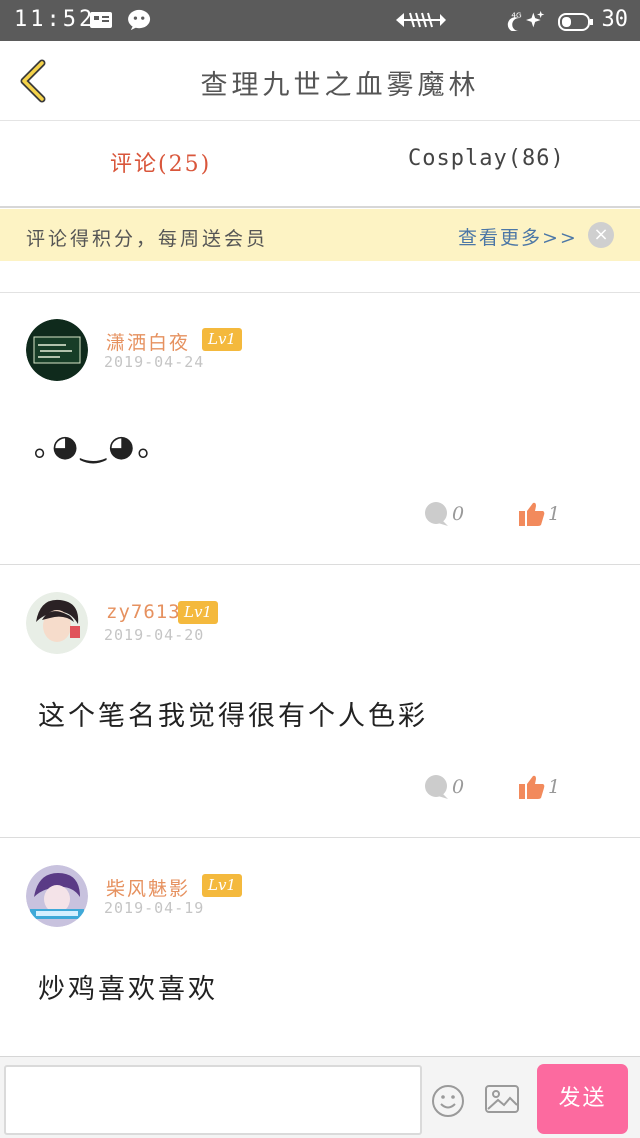 This screenshot has width=640, height=1138. I want to click on tab-cosplay: Cosplay(86), so click(486, 158).